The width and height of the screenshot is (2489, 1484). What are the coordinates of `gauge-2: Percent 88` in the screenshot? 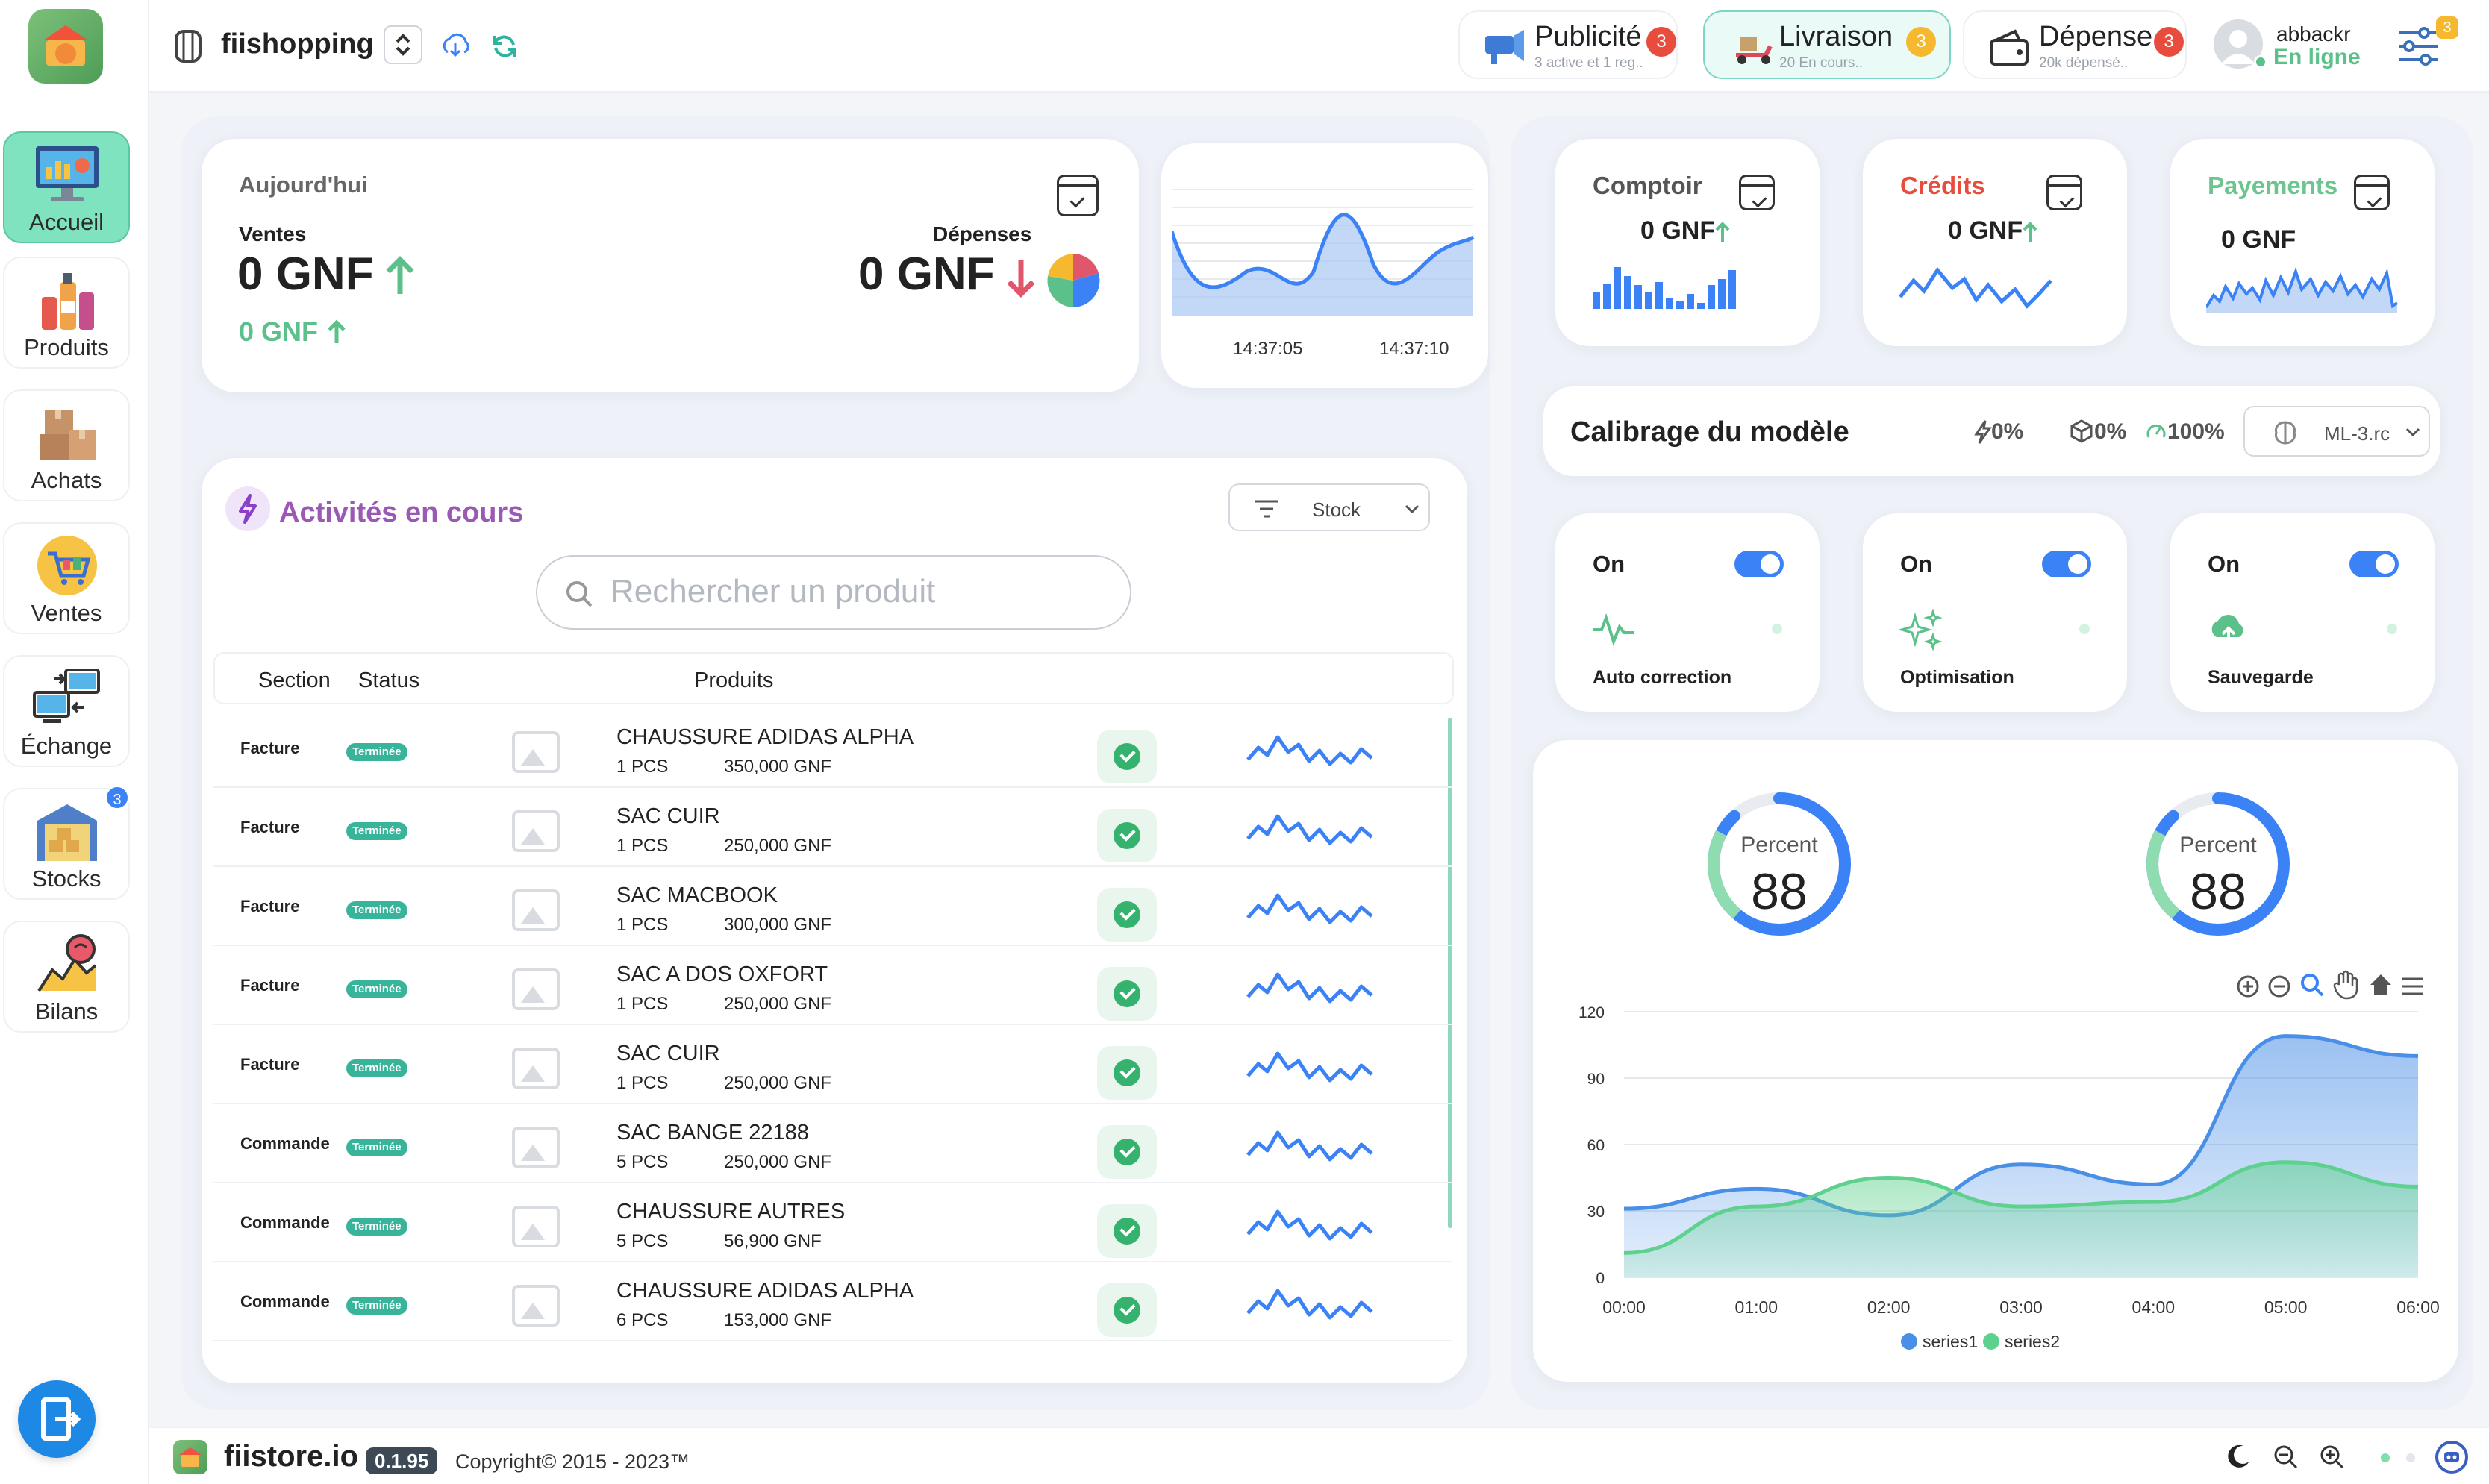 It's located at (2218, 864).